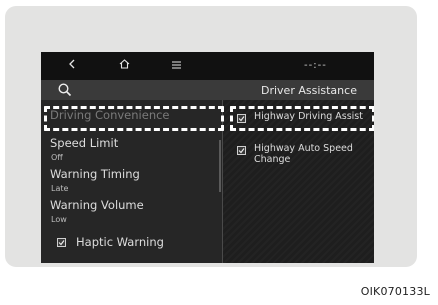 Image resolution: width=438 pixels, height=305 pixels. Describe the element at coordinates (61, 242) in the screenshot. I see `haptic-warning-checkbox` at that location.